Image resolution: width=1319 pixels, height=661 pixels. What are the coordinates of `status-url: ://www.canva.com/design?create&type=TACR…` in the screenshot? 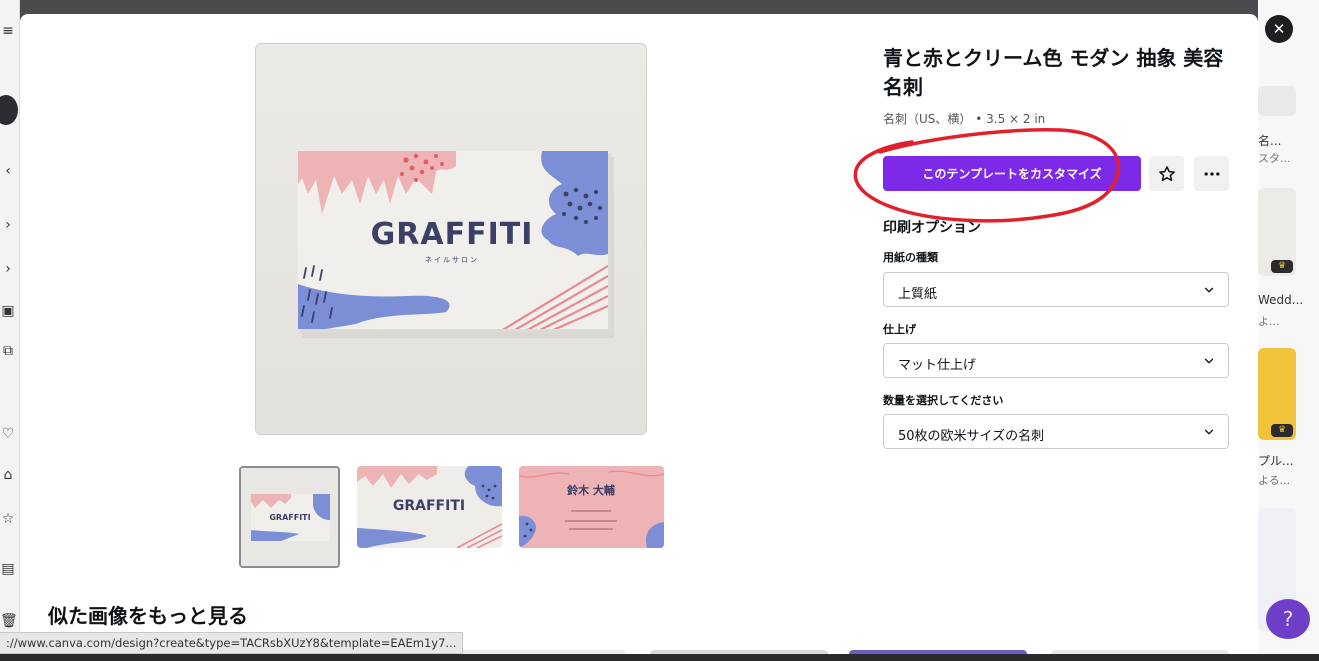 It's located at (232, 643).